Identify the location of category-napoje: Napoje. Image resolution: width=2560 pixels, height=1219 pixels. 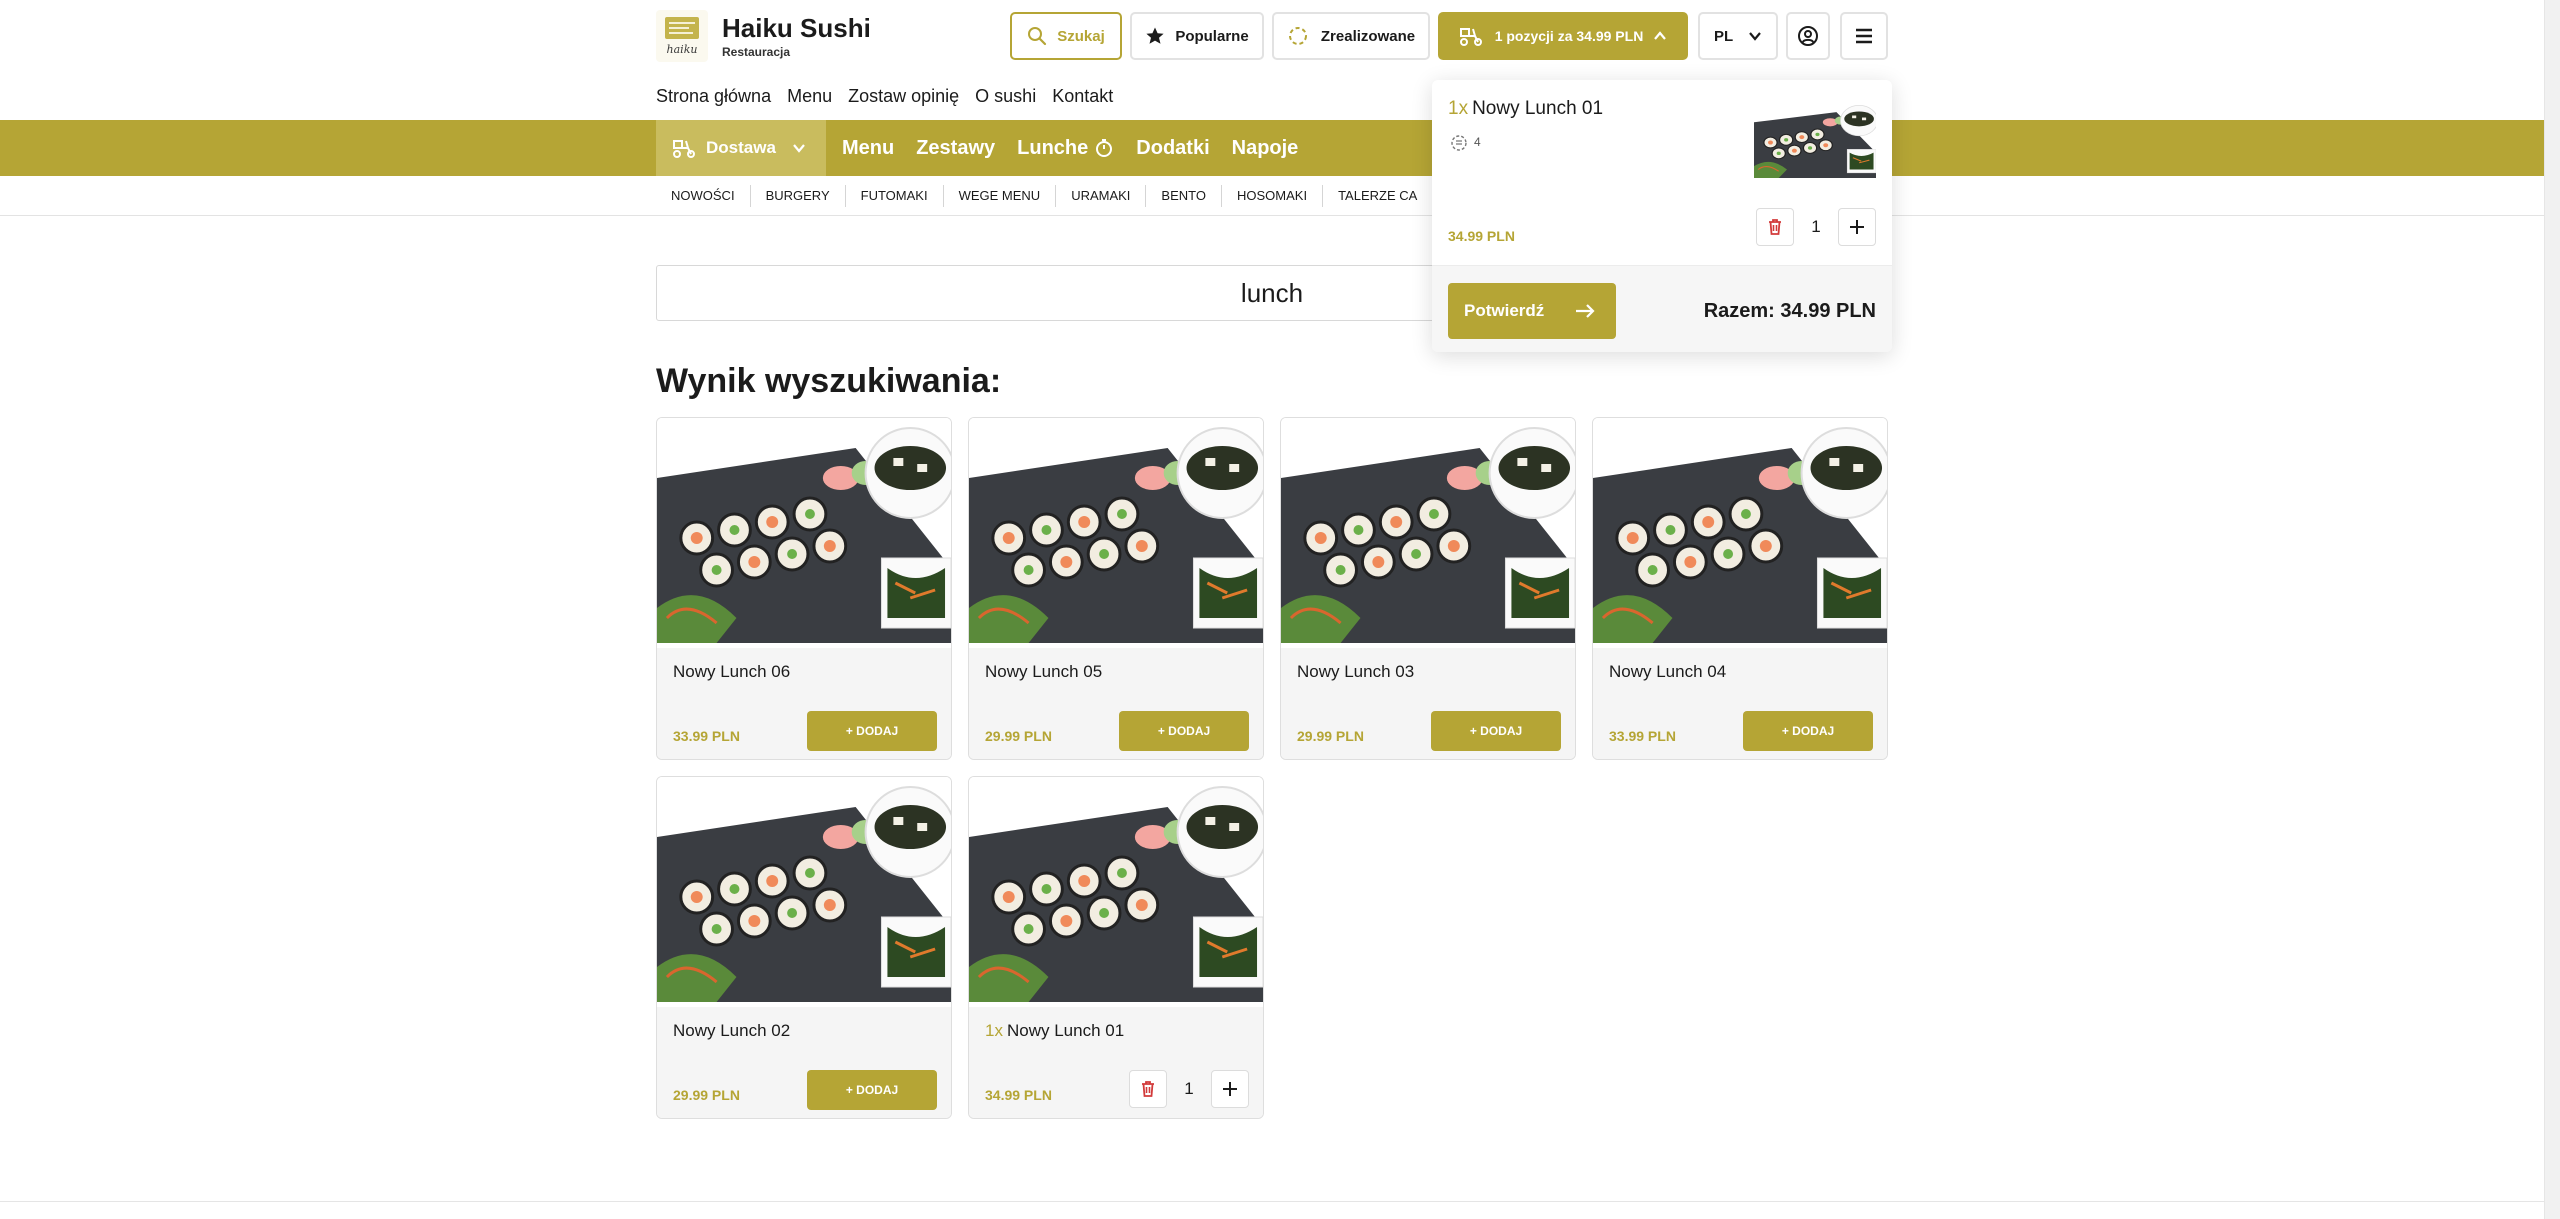
(1265, 148).